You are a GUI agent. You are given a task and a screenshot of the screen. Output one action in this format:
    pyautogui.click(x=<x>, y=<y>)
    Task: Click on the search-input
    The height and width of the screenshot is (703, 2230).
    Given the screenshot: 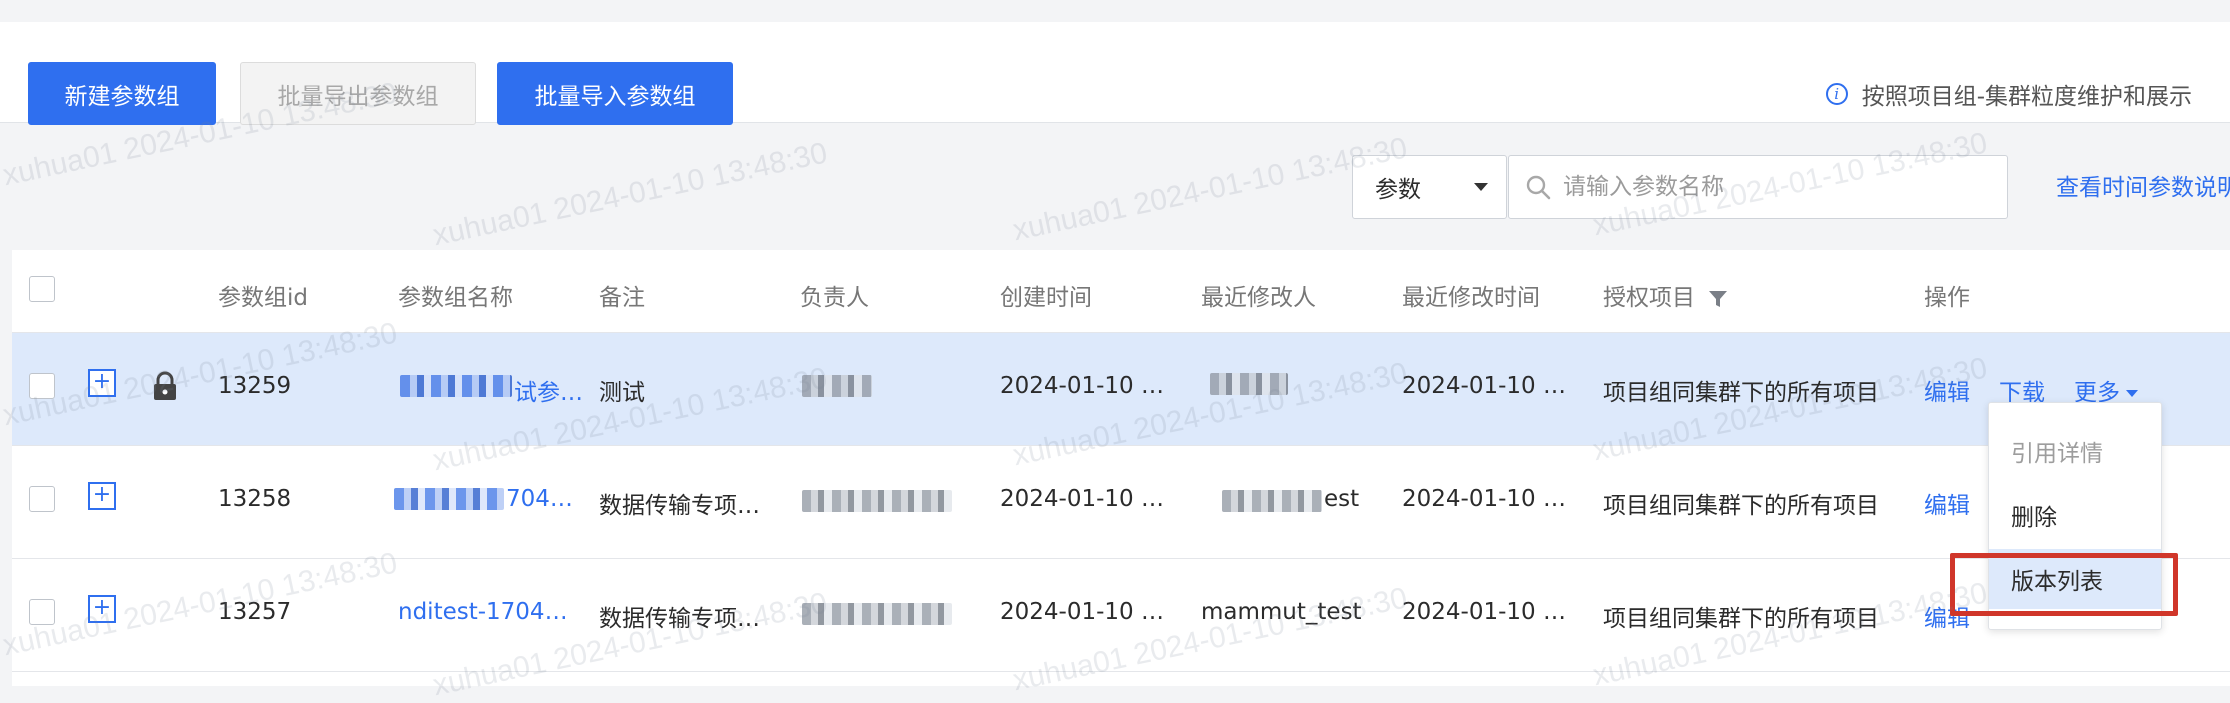 What is the action you would take?
    pyautogui.click(x=1778, y=187)
    